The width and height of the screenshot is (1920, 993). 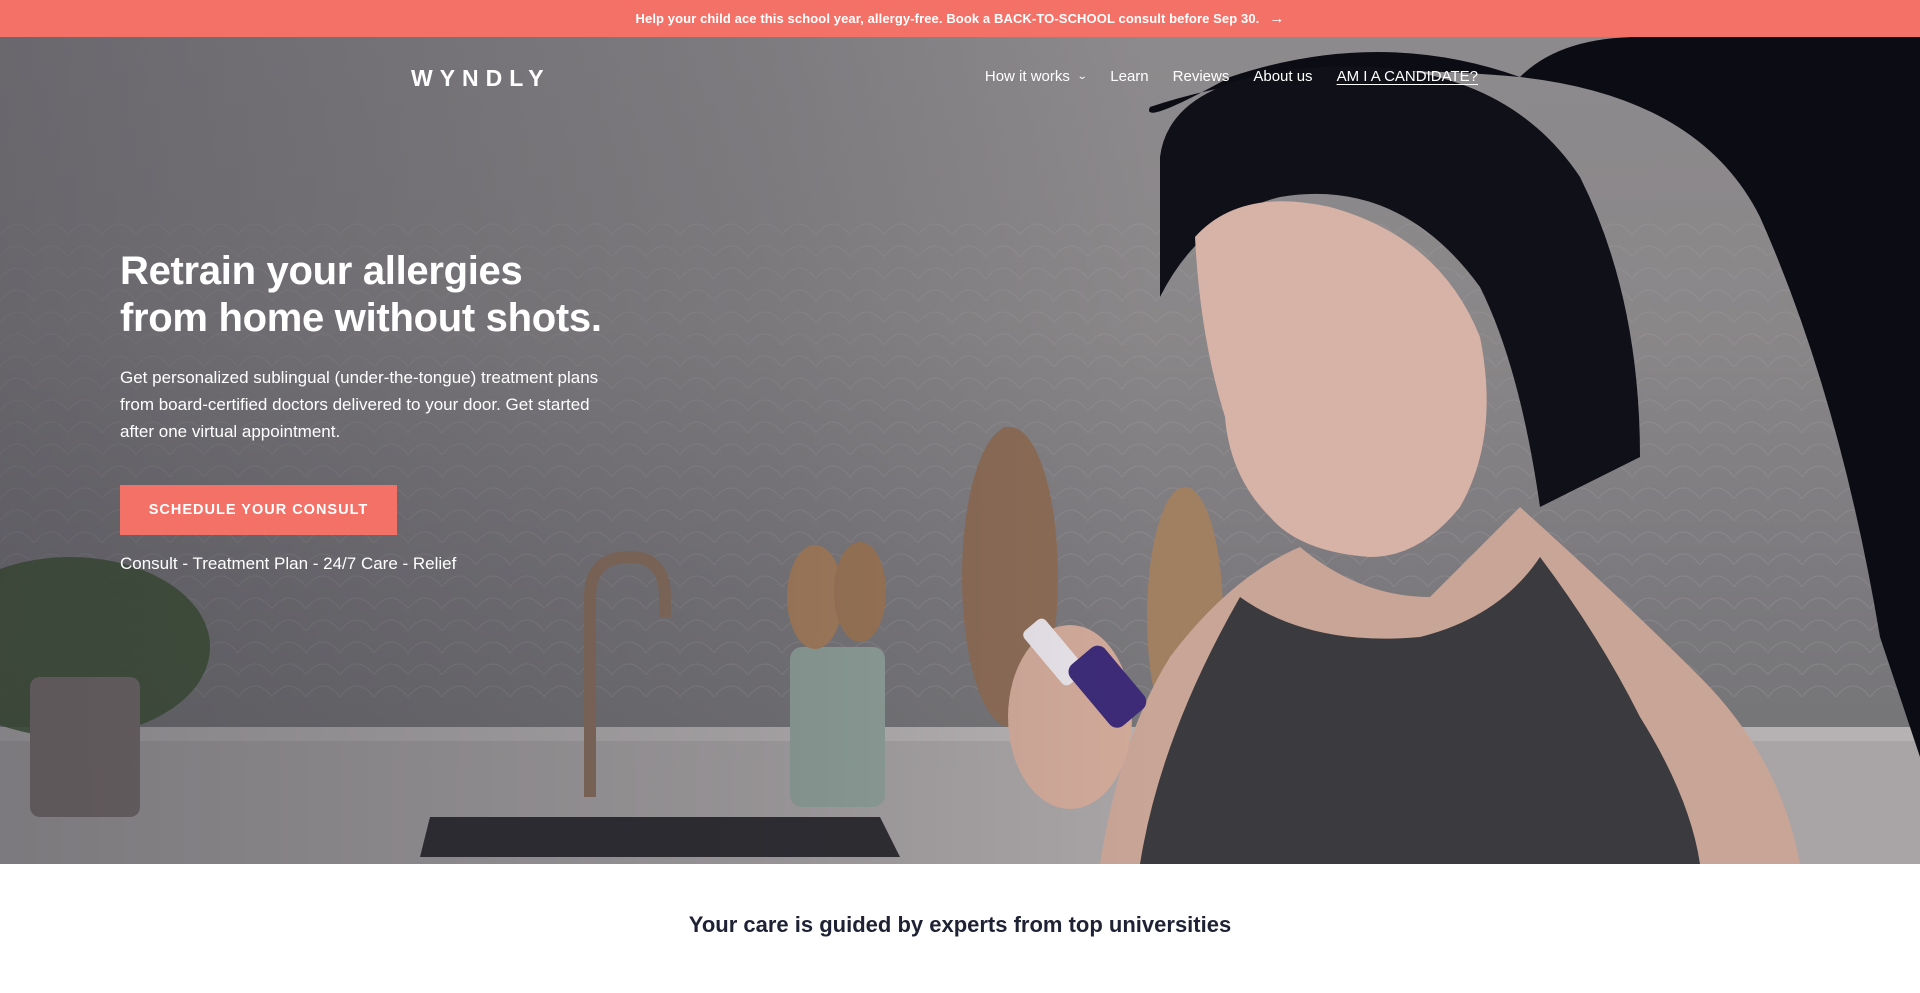 I want to click on nav-item-how-it-works: How it works ⌄, so click(x=1036, y=76).